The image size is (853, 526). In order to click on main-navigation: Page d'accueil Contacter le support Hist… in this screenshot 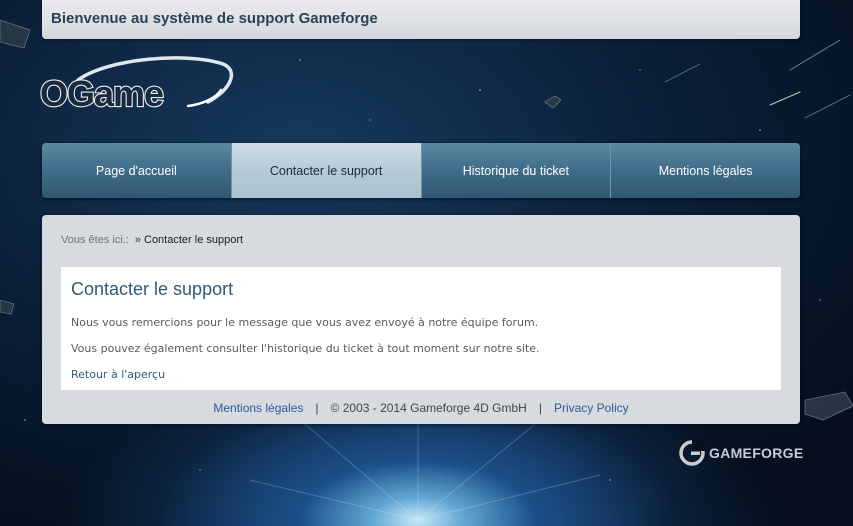, I will do `click(421, 170)`.